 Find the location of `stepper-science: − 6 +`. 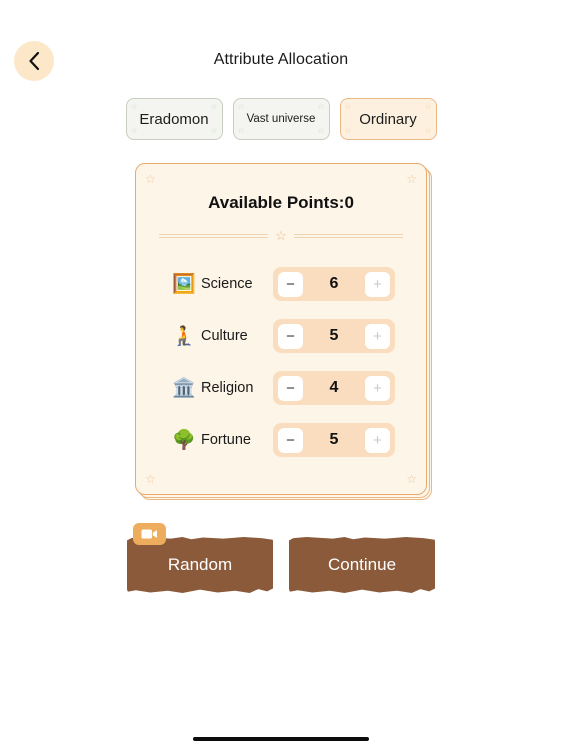

stepper-science: − 6 + is located at coordinates (334, 284).